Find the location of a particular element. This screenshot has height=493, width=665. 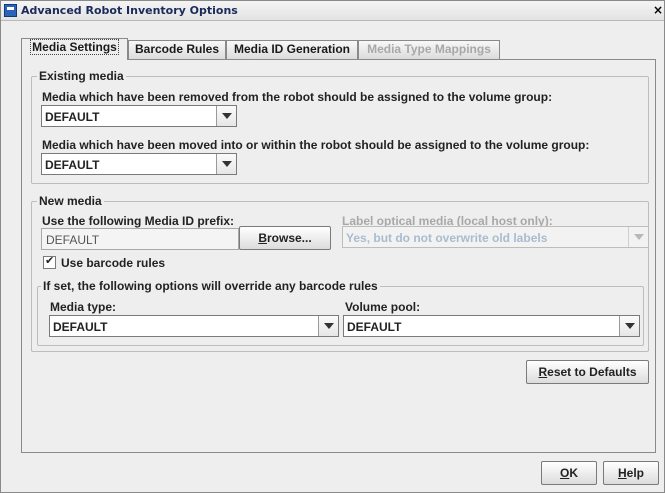

help-button: Help is located at coordinates (631, 473).